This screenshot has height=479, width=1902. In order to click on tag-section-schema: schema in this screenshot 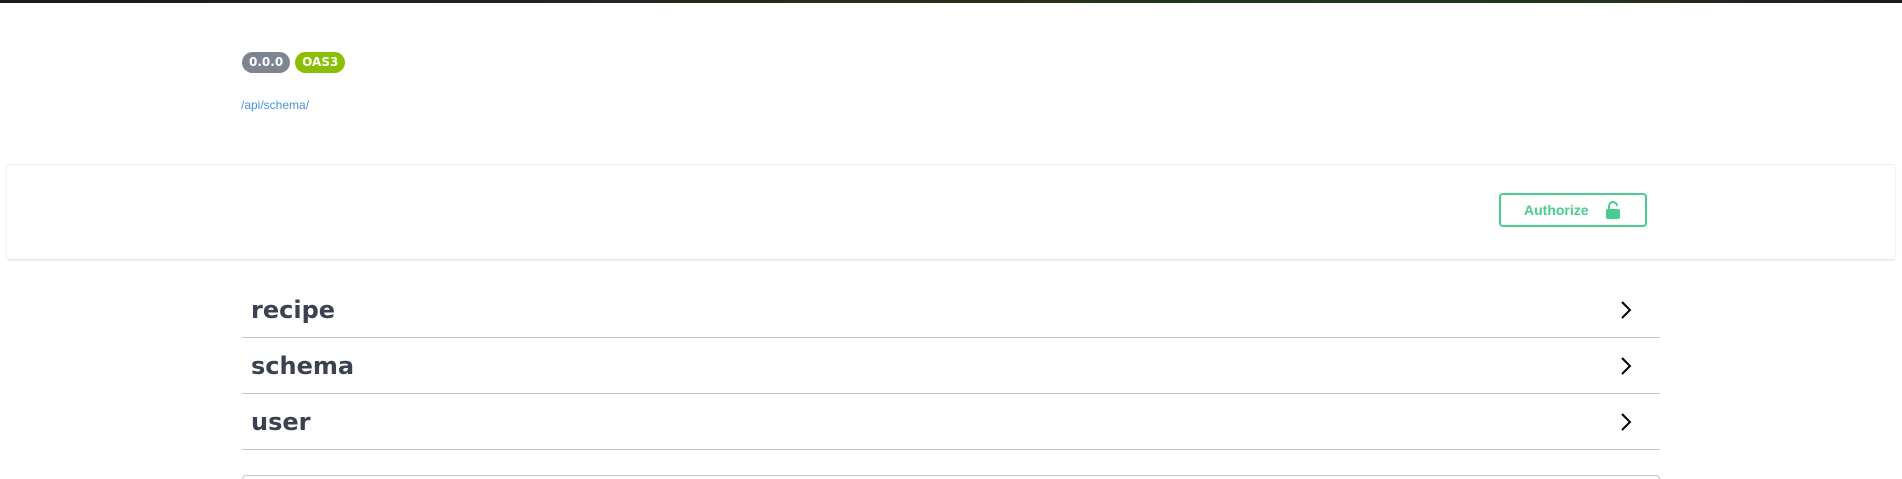, I will do `click(951, 366)`.